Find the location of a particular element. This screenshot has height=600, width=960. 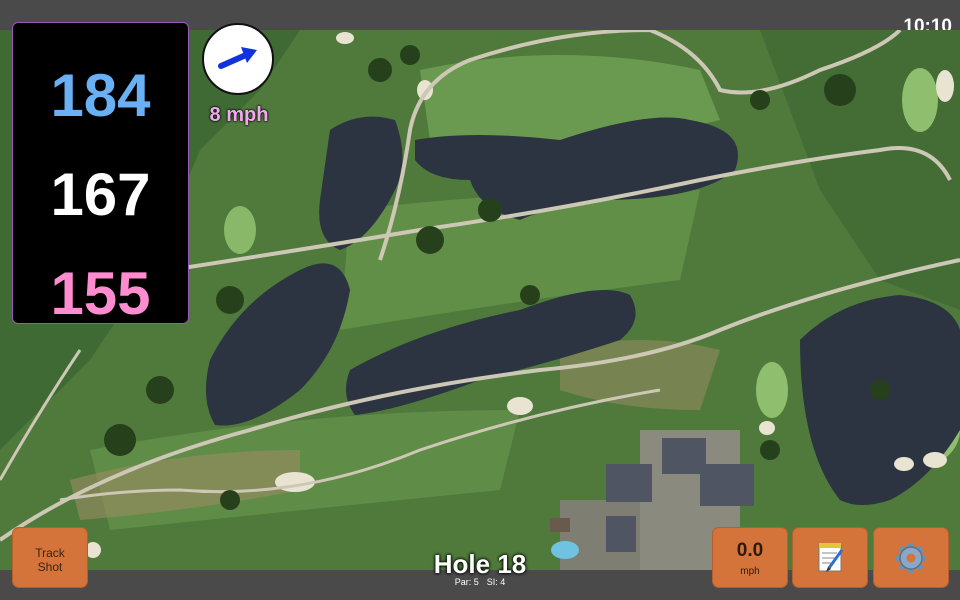

settings-button is located at coordinates (911, 557).